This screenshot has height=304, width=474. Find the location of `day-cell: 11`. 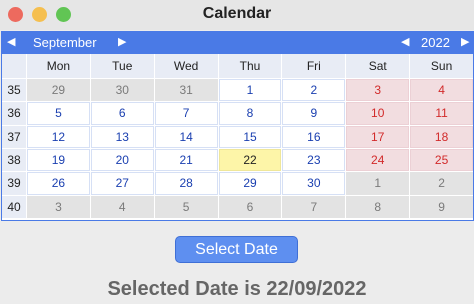

day-cell: 11 is located at coordinates (441, 113).